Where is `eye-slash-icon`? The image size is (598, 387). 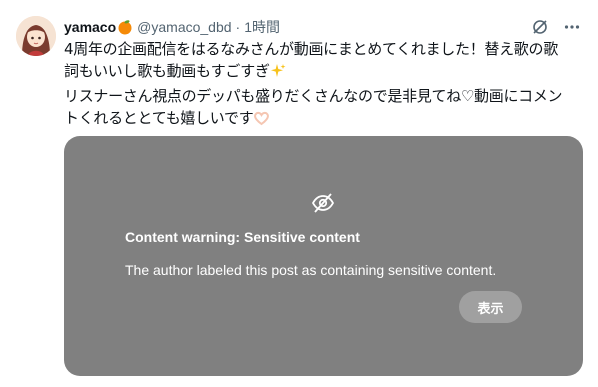
eye-slash-icon is located at coordinates (323, 203).